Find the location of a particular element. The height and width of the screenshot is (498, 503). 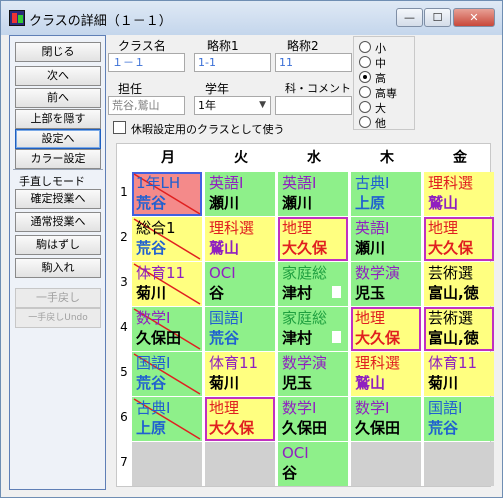

timetable-cell: 総合1 荒谷 is located at coordinates (167, 239).